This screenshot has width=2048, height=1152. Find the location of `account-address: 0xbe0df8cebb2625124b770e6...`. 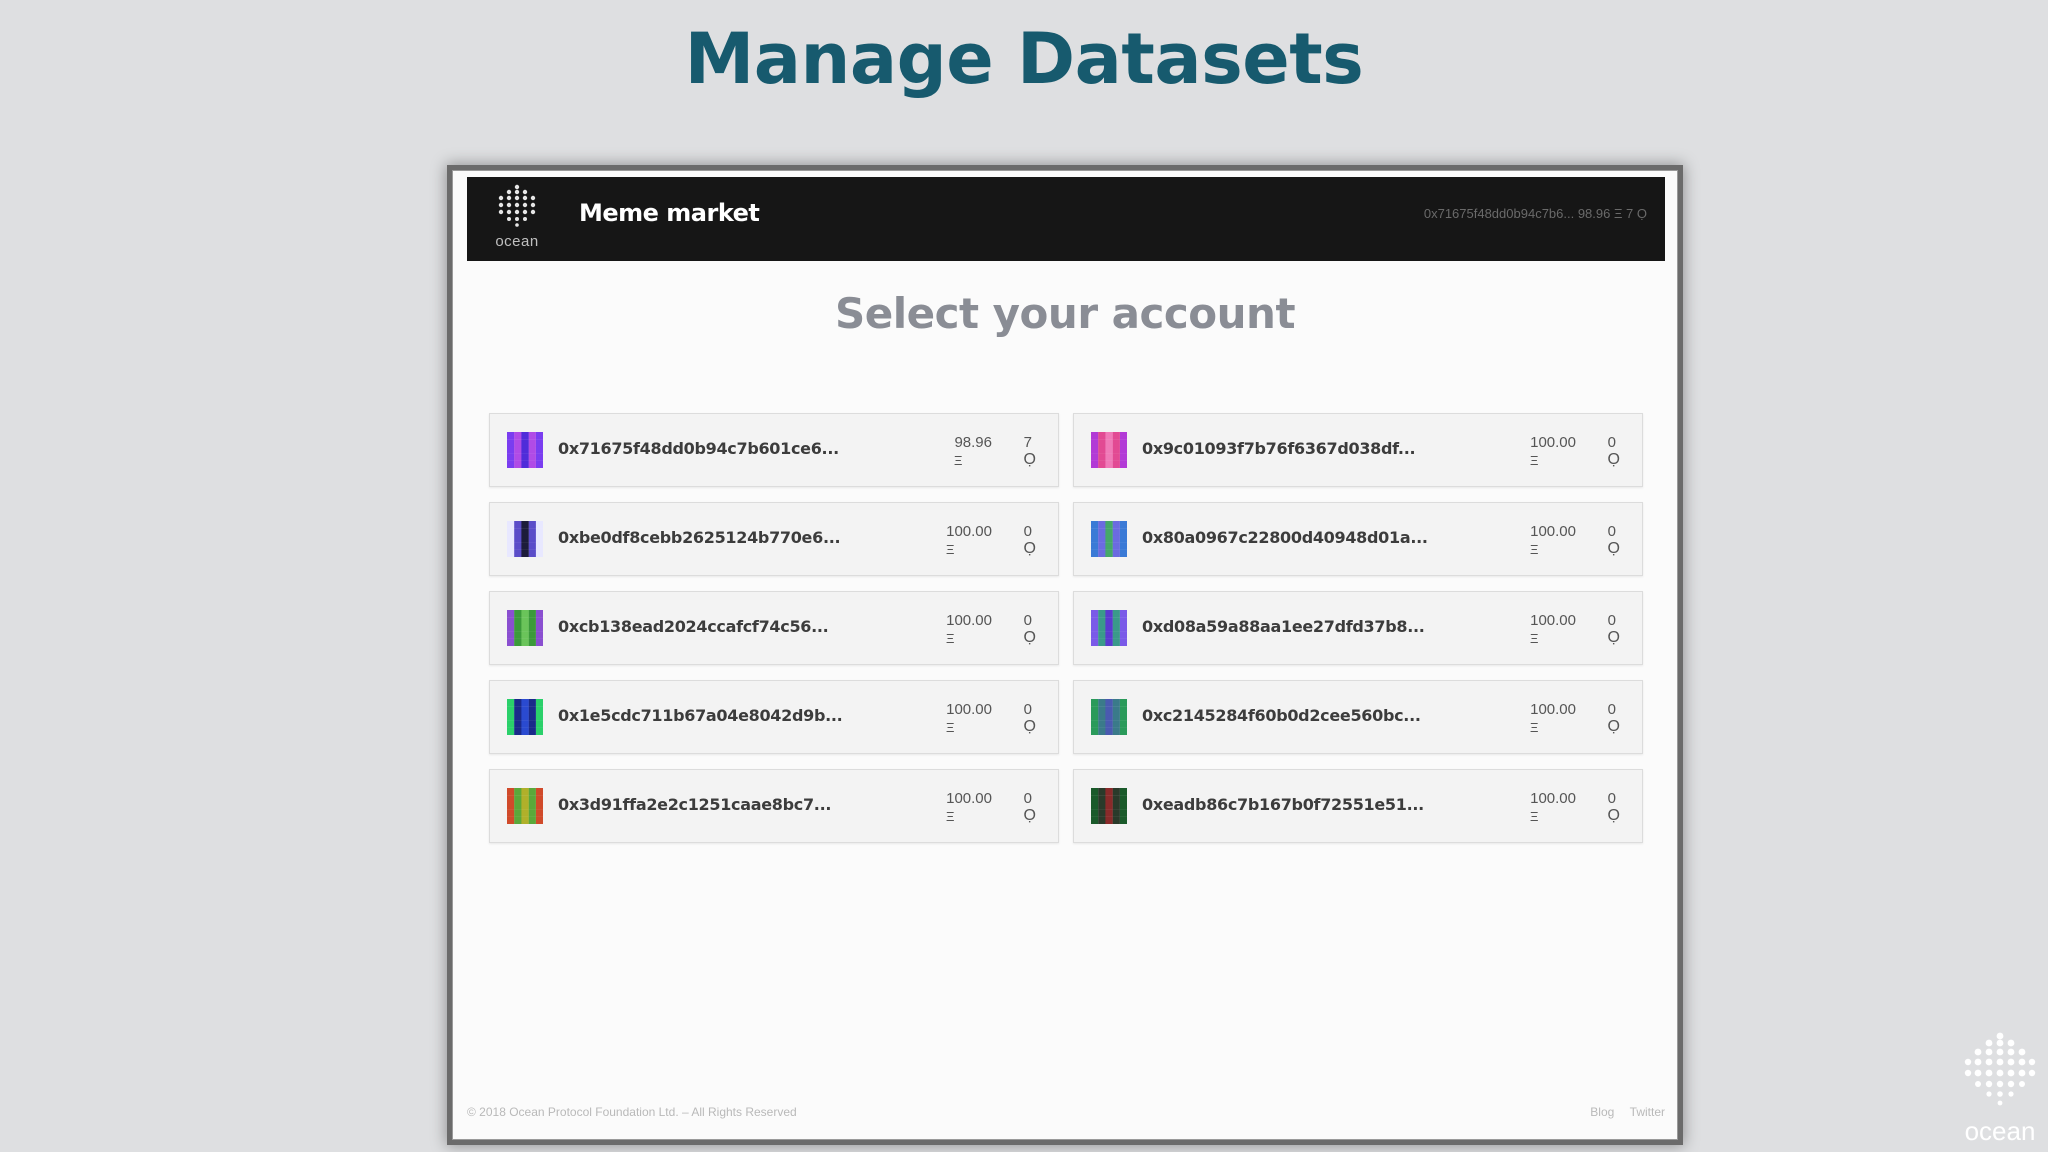

account-address: 0xbe0df8cebb2625124b770e6... is located at coordinates (699, 537).